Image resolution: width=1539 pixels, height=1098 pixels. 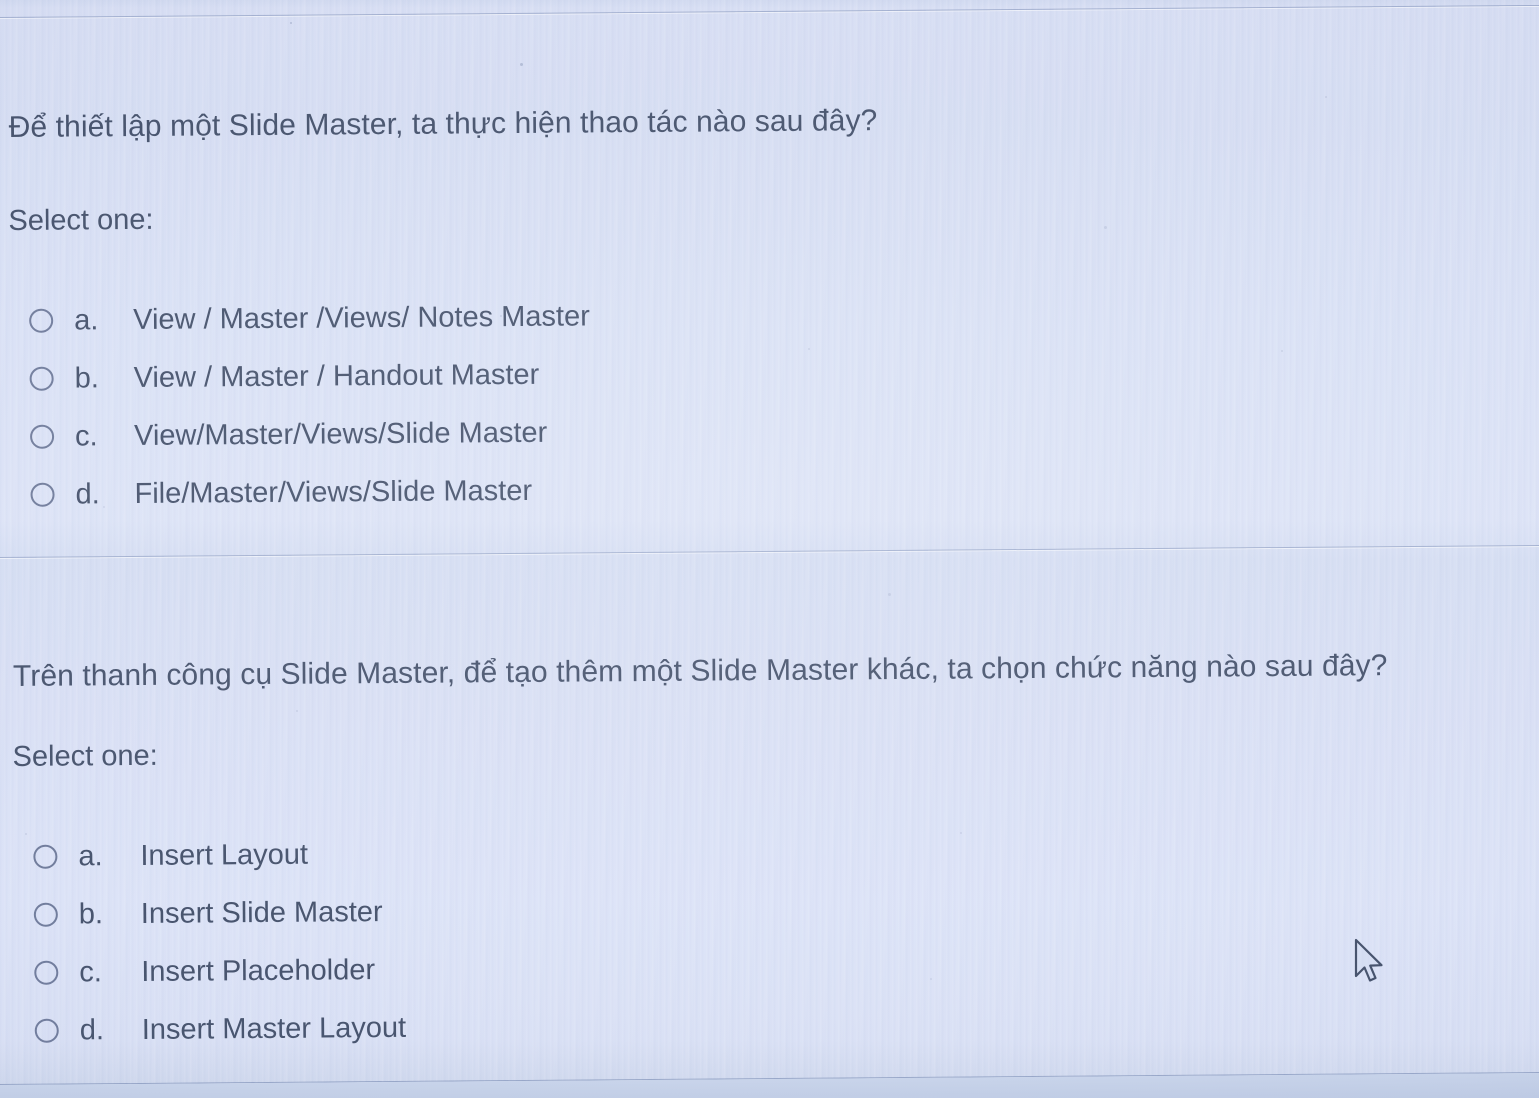 I want to click on divider-between-questions, so click(x=769, y=551).